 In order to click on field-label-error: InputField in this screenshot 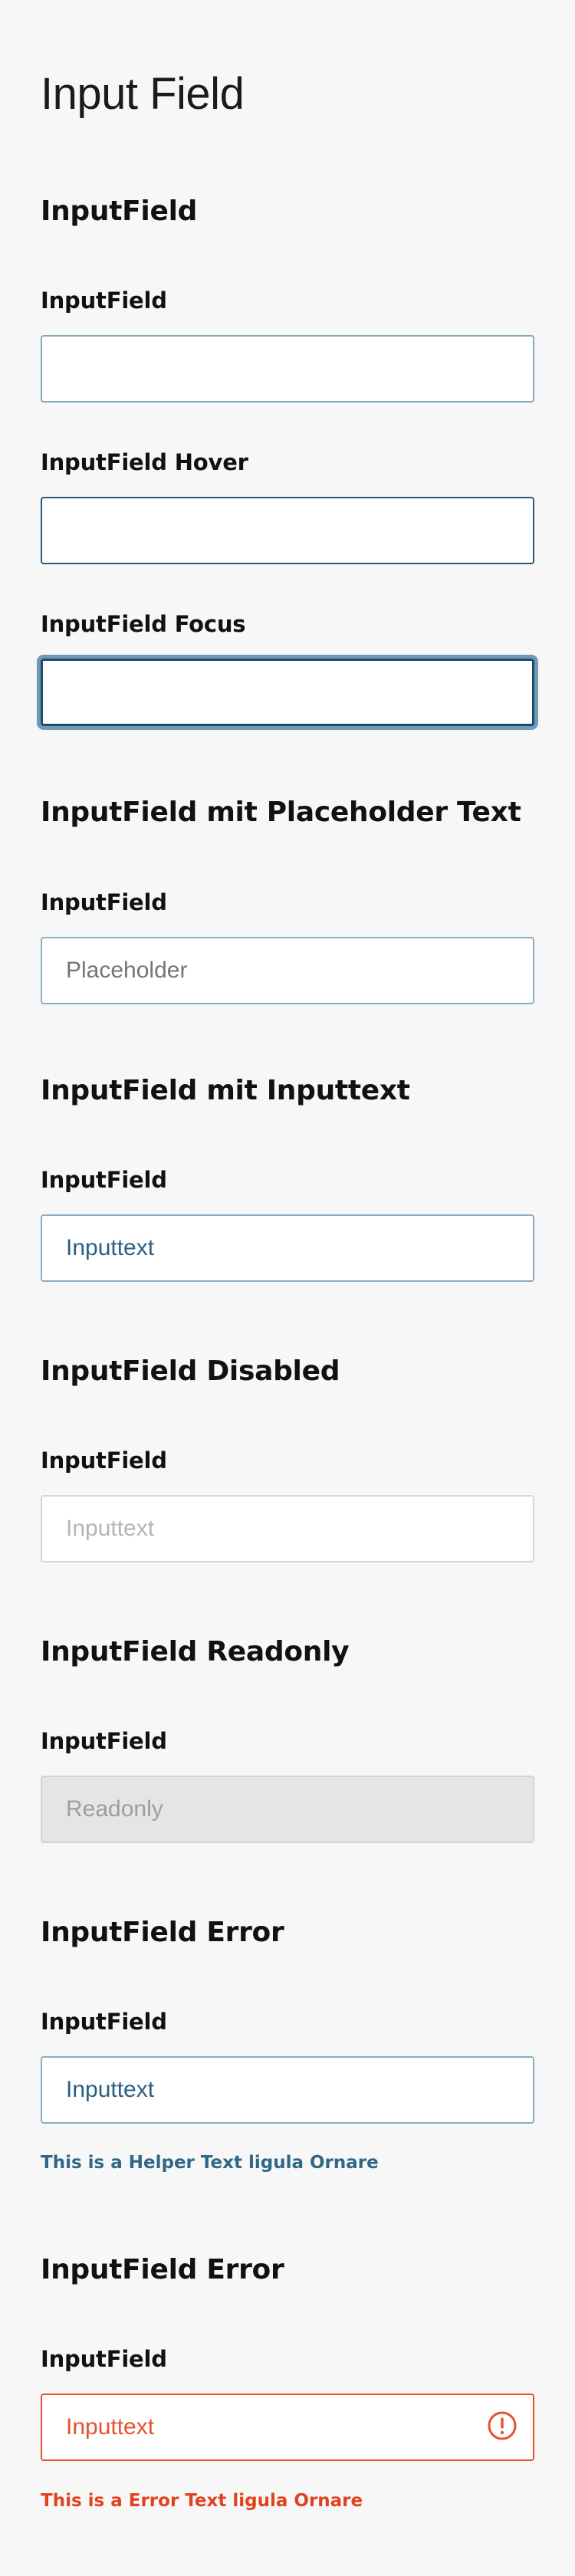, I will do `click(104, 2359)`.